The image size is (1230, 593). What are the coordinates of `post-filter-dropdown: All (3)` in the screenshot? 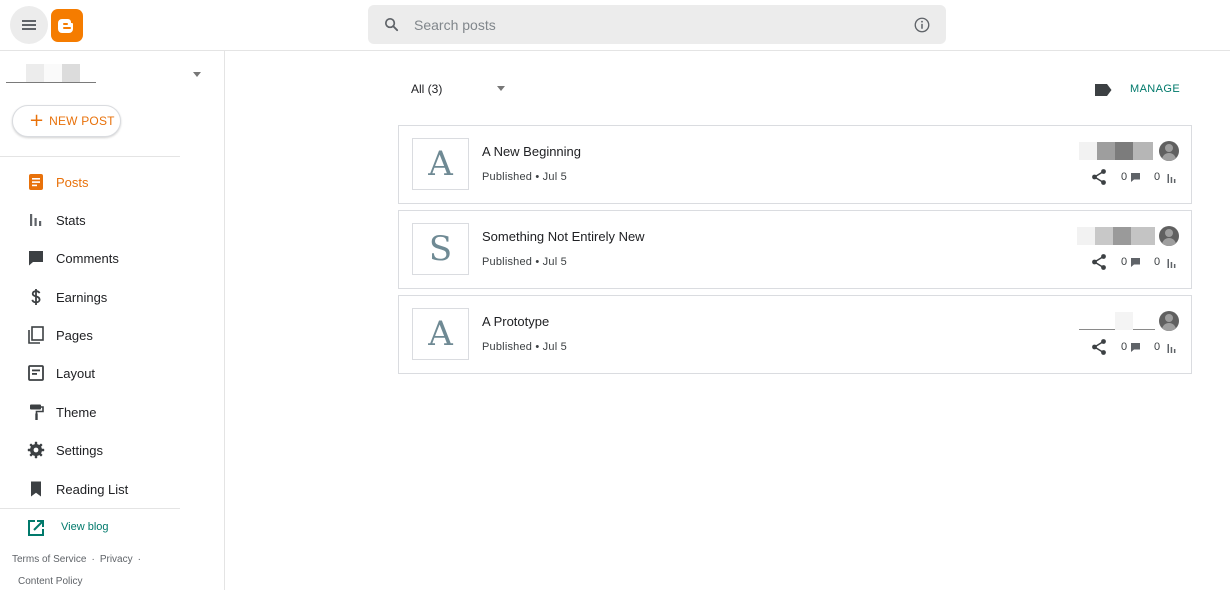 It's located at (461, 89).